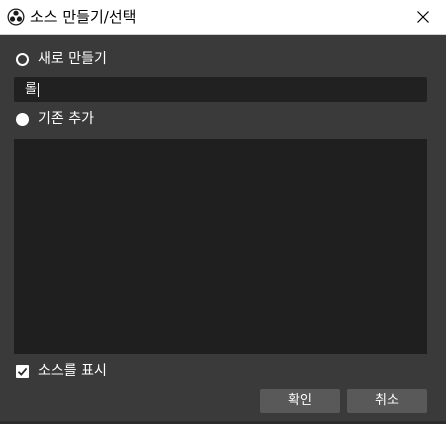 The width and height of the screenshot is (446, 424). I want to click on close-icon, so click(423, 17).